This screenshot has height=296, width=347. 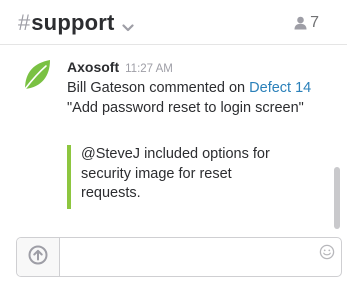 I want to click on message-timestamp: 11:27 AM, so click(x=149, y=69).